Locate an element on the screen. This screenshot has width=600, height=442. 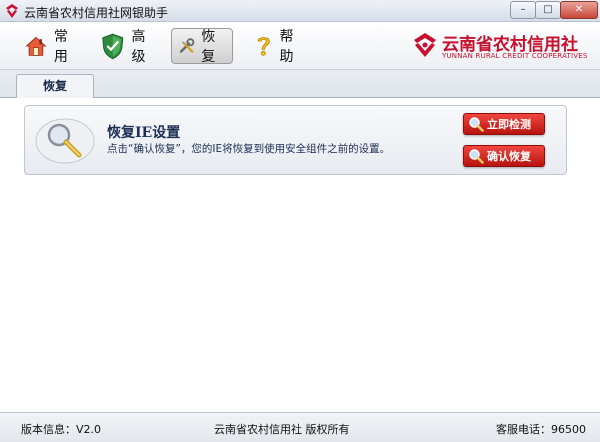
minimize-button: – is located at coordinates (523, 10).